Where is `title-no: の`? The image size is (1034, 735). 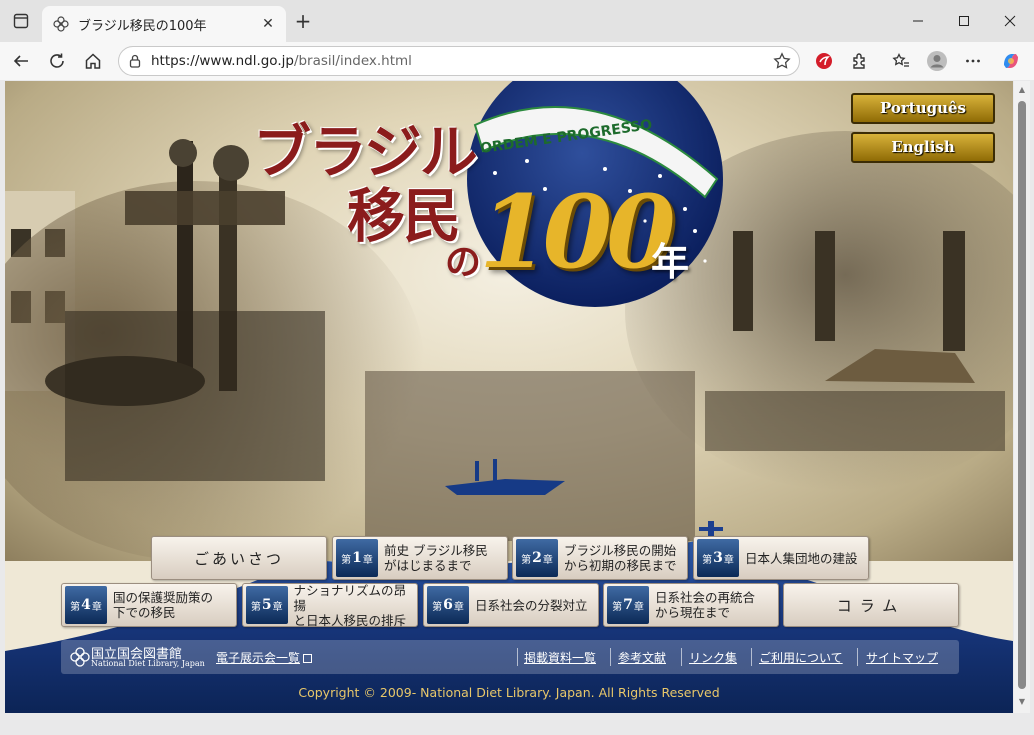 title-no: の is located at coordinates (463, 262).